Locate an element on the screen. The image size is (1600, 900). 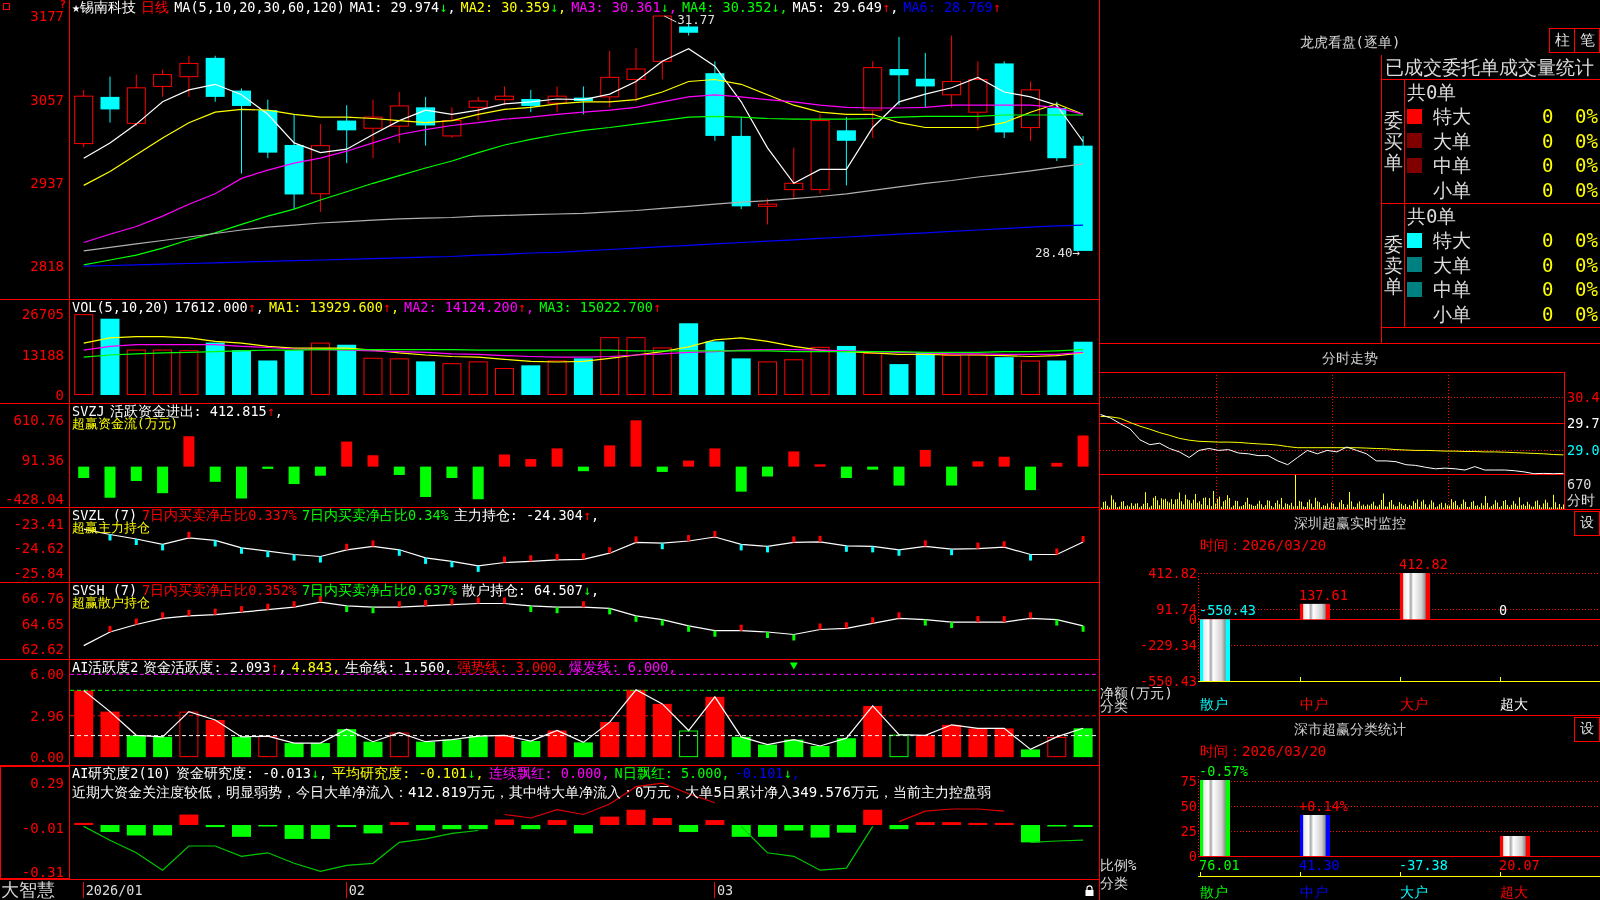
panel-title: 深市超赢分类统计 is located at coordinates (1350, 729).